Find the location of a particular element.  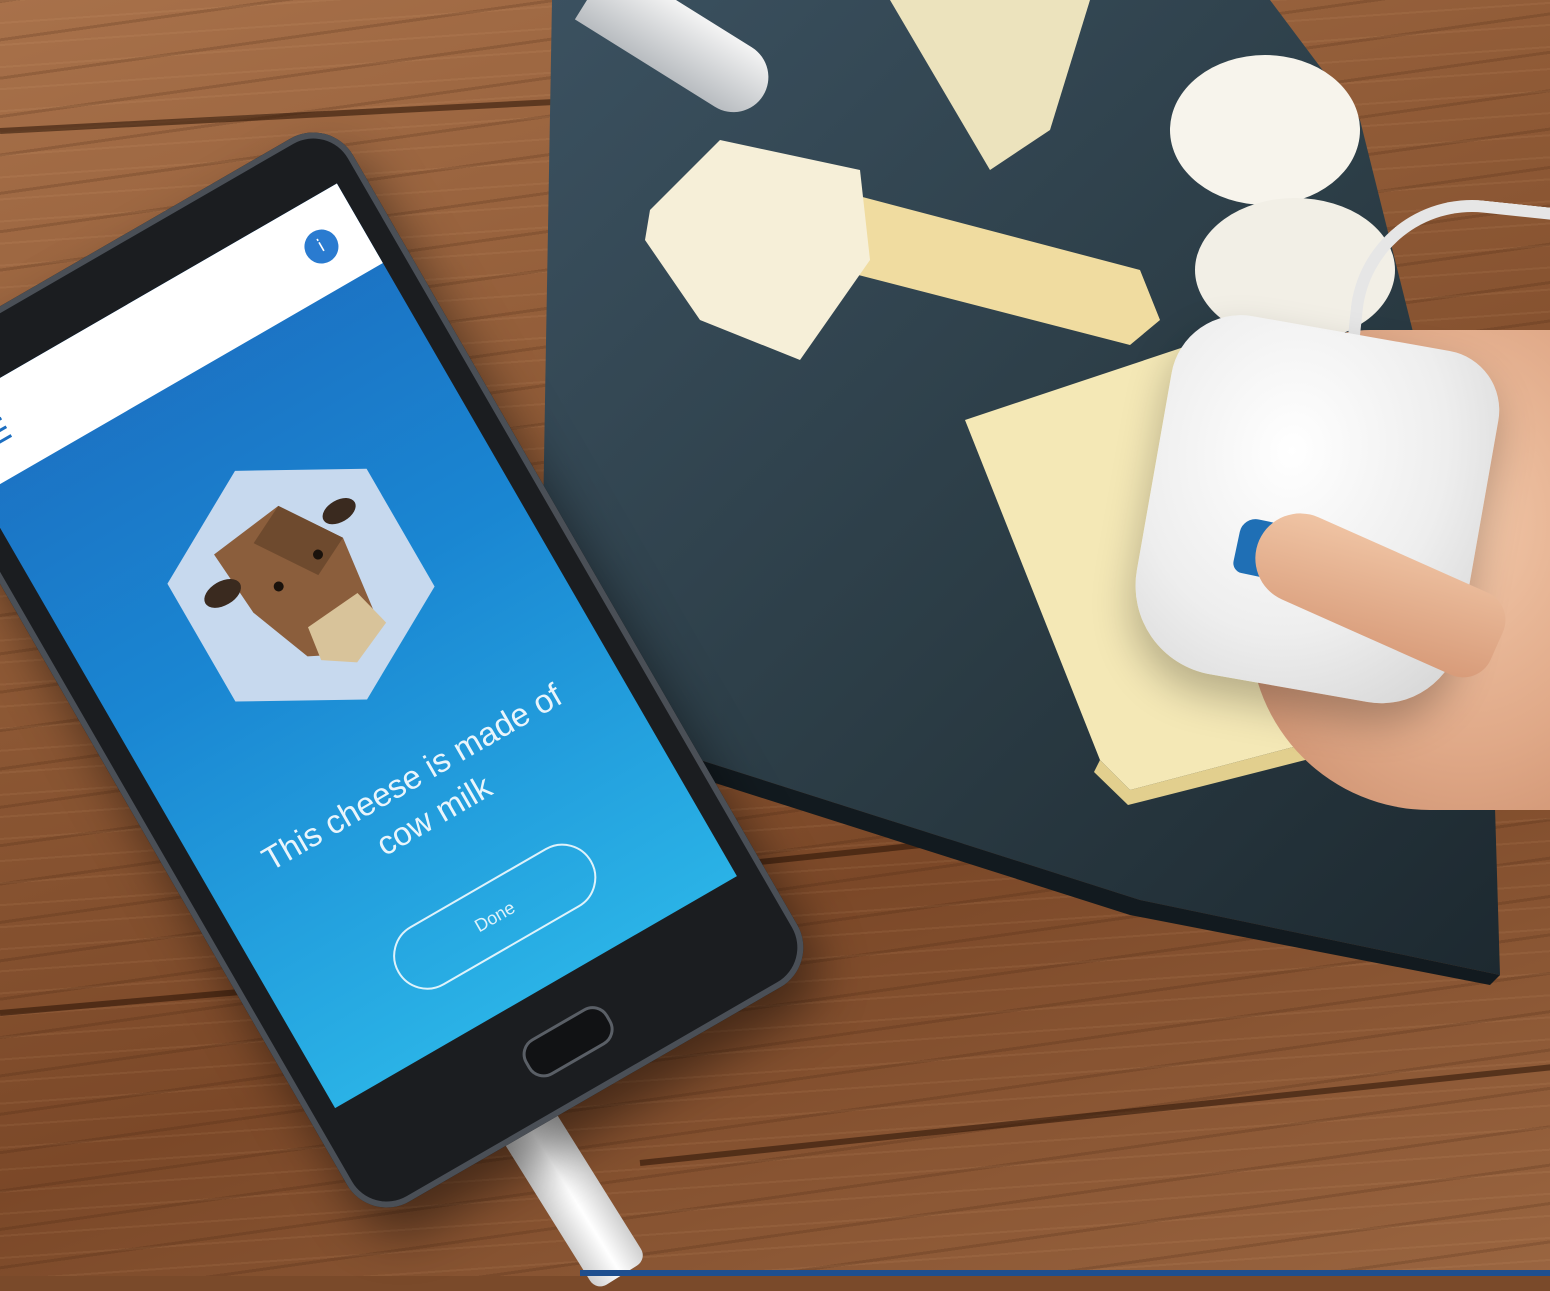

cow-icon is located at coordinates (301, 585).